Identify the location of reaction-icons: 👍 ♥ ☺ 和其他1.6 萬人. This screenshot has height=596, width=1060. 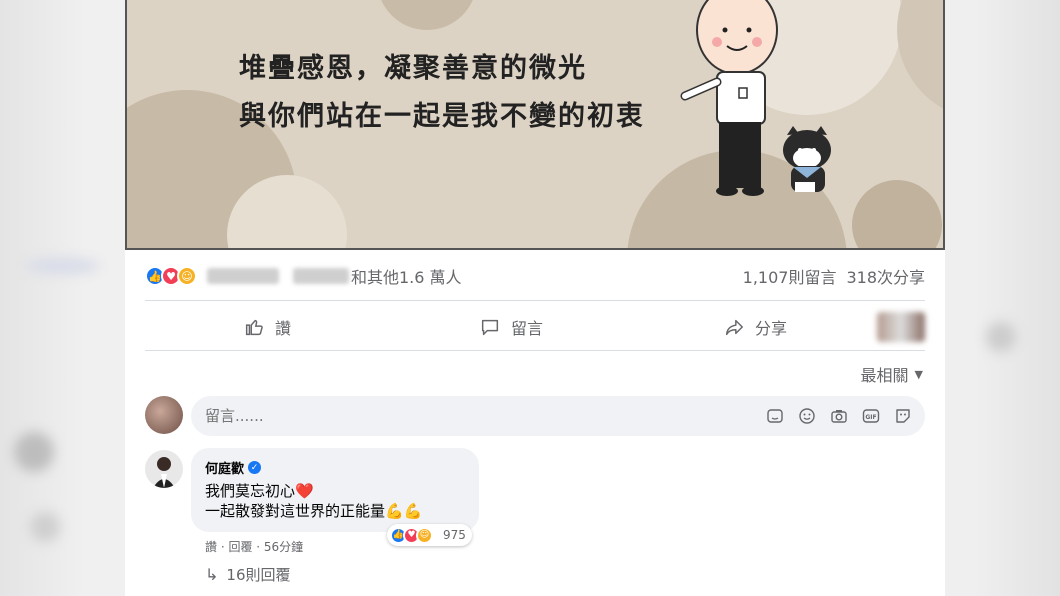
(303, 276).